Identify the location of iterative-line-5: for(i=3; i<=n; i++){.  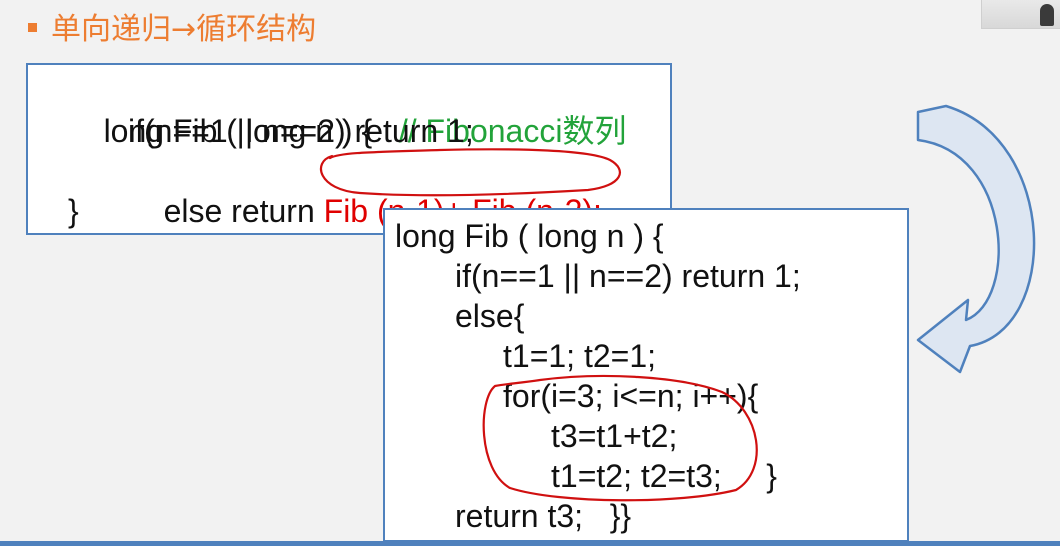
(631, 396).